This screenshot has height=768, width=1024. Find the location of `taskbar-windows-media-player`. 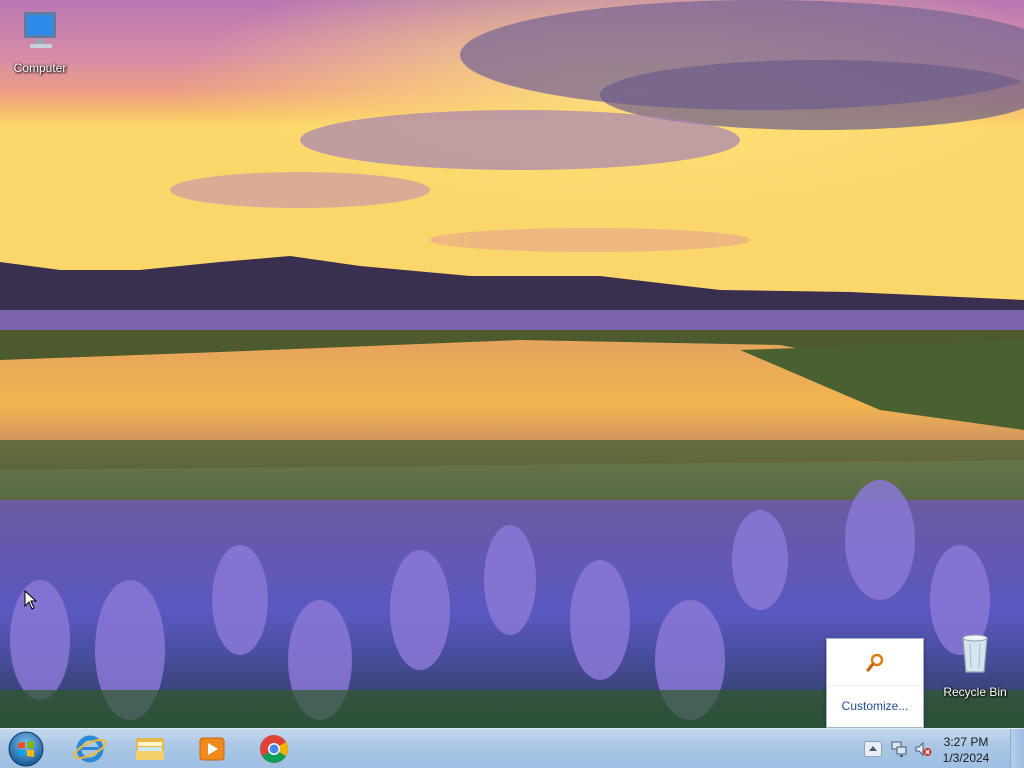

taskbar-windows-media-player is located at coordinates (212, 749).